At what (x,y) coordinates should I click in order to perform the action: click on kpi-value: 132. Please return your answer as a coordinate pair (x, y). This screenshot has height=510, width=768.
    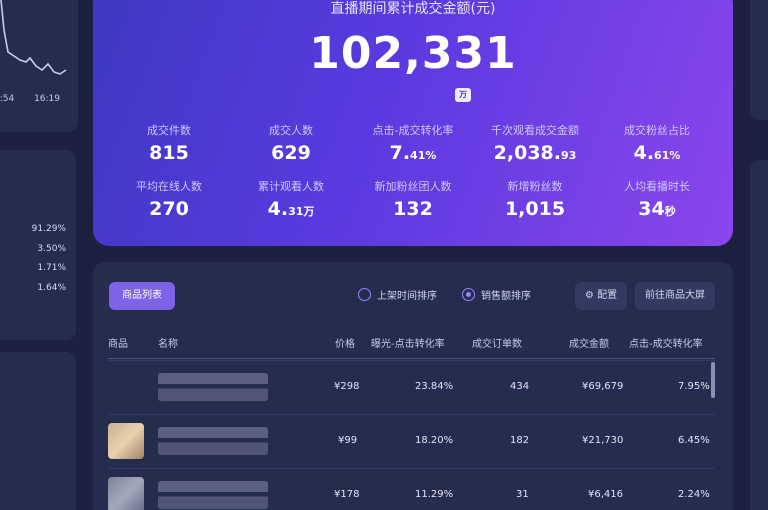
    Looking at the image, I should click on (413, 209).